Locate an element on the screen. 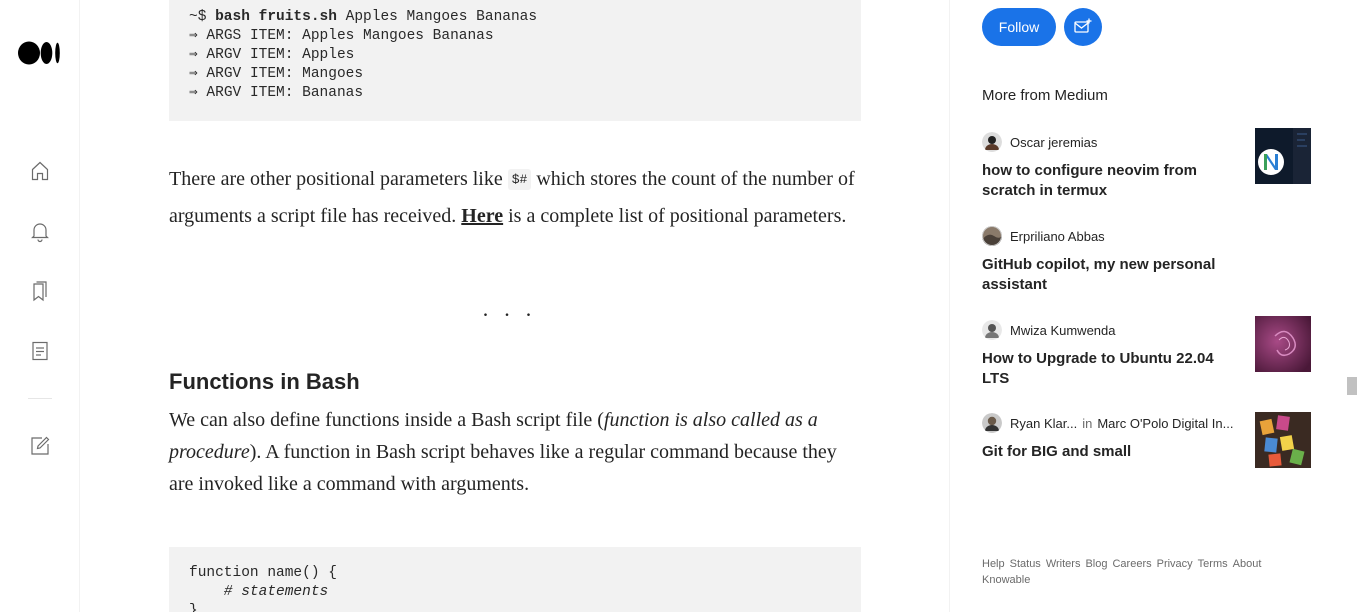 The width and height of the screenshot is (1360, 612). rec-author-name: Mwiza Kumwenda is located at coordinates (1063, 330).